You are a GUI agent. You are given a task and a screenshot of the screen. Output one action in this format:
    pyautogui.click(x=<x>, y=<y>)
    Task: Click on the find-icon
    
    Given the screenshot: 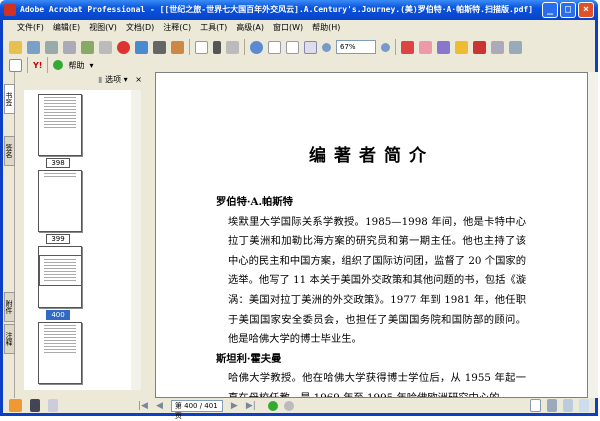 What is the action you would take?
    pyautogui.click(x=159, y=47)
    